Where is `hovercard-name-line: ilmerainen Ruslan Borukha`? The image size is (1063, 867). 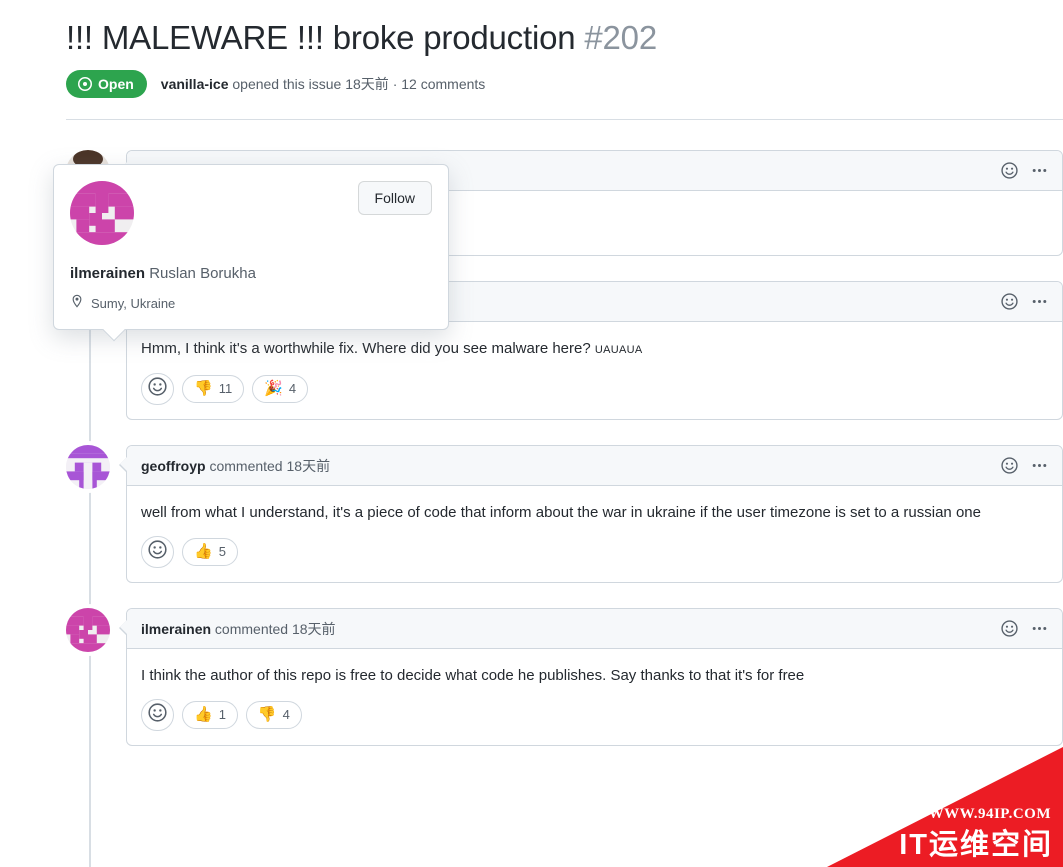 hovercard-name-line: ilmerainen Ruslan Borukha is located at coordinates (251, 274).